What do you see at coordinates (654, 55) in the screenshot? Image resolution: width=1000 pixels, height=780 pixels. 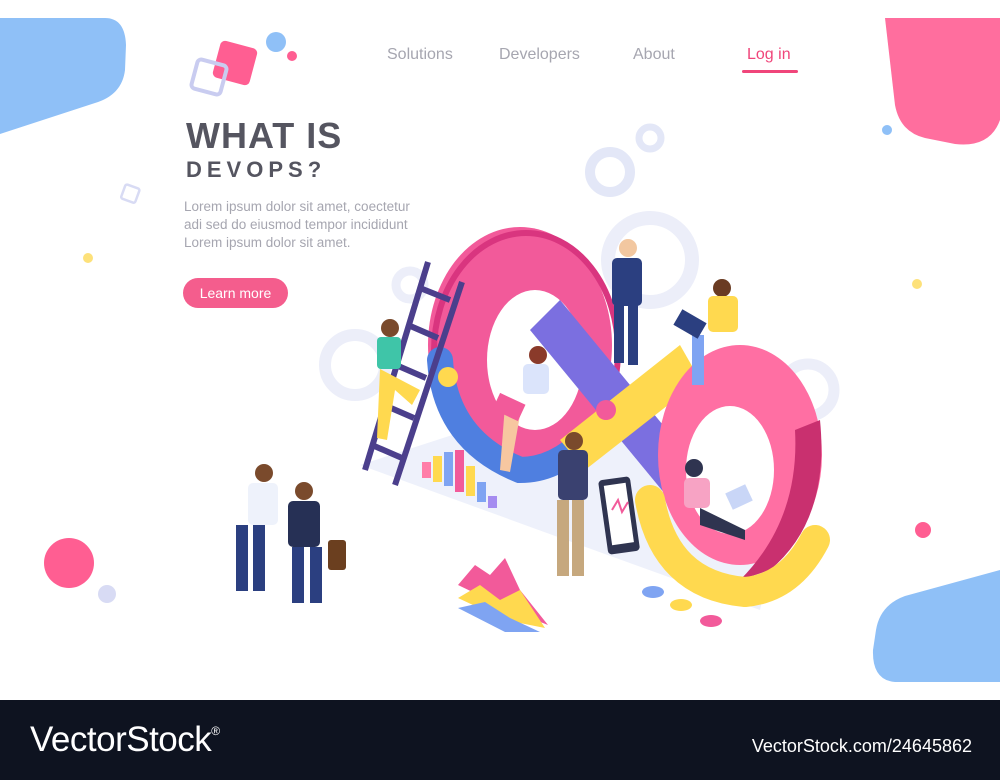 I see `nav-about: About` at bounding box center [654, 55].